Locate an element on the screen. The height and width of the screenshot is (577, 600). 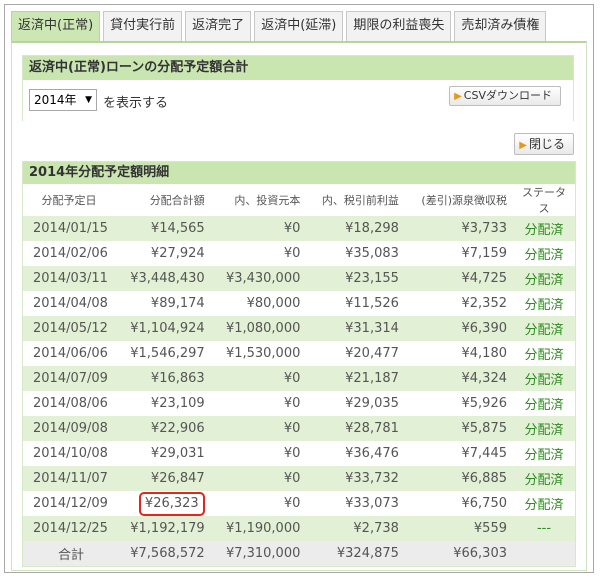
cell-principal: ¥80,000 is located at coordinates (258, 303).